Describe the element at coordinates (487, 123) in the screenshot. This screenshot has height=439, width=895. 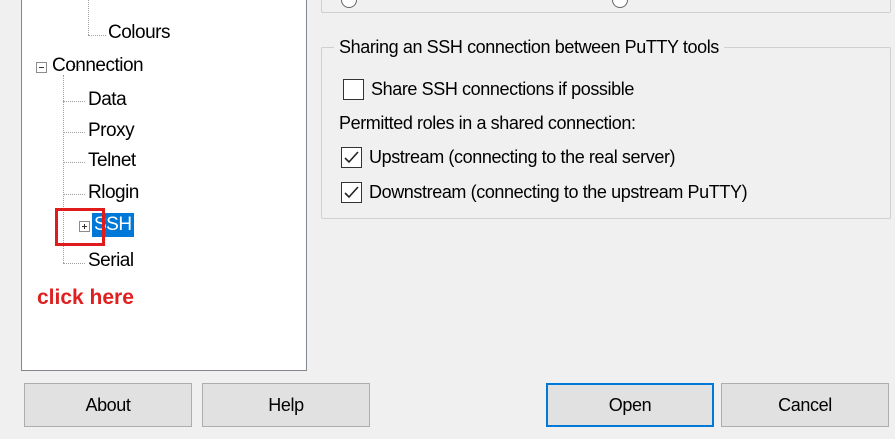
I see `permitted-roles-label: Permitted roles in a shared connection:` at that location.